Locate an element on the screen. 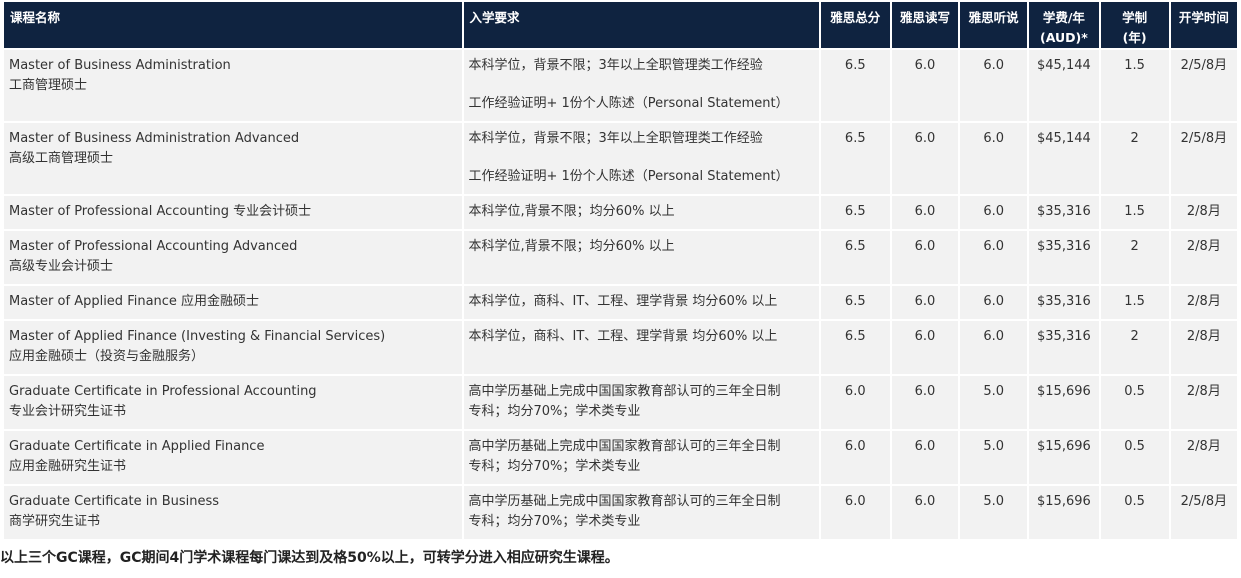  course-name-cell-line: Master of Applied Finance 应用金融硕士 is located at coordinates (134, 301).